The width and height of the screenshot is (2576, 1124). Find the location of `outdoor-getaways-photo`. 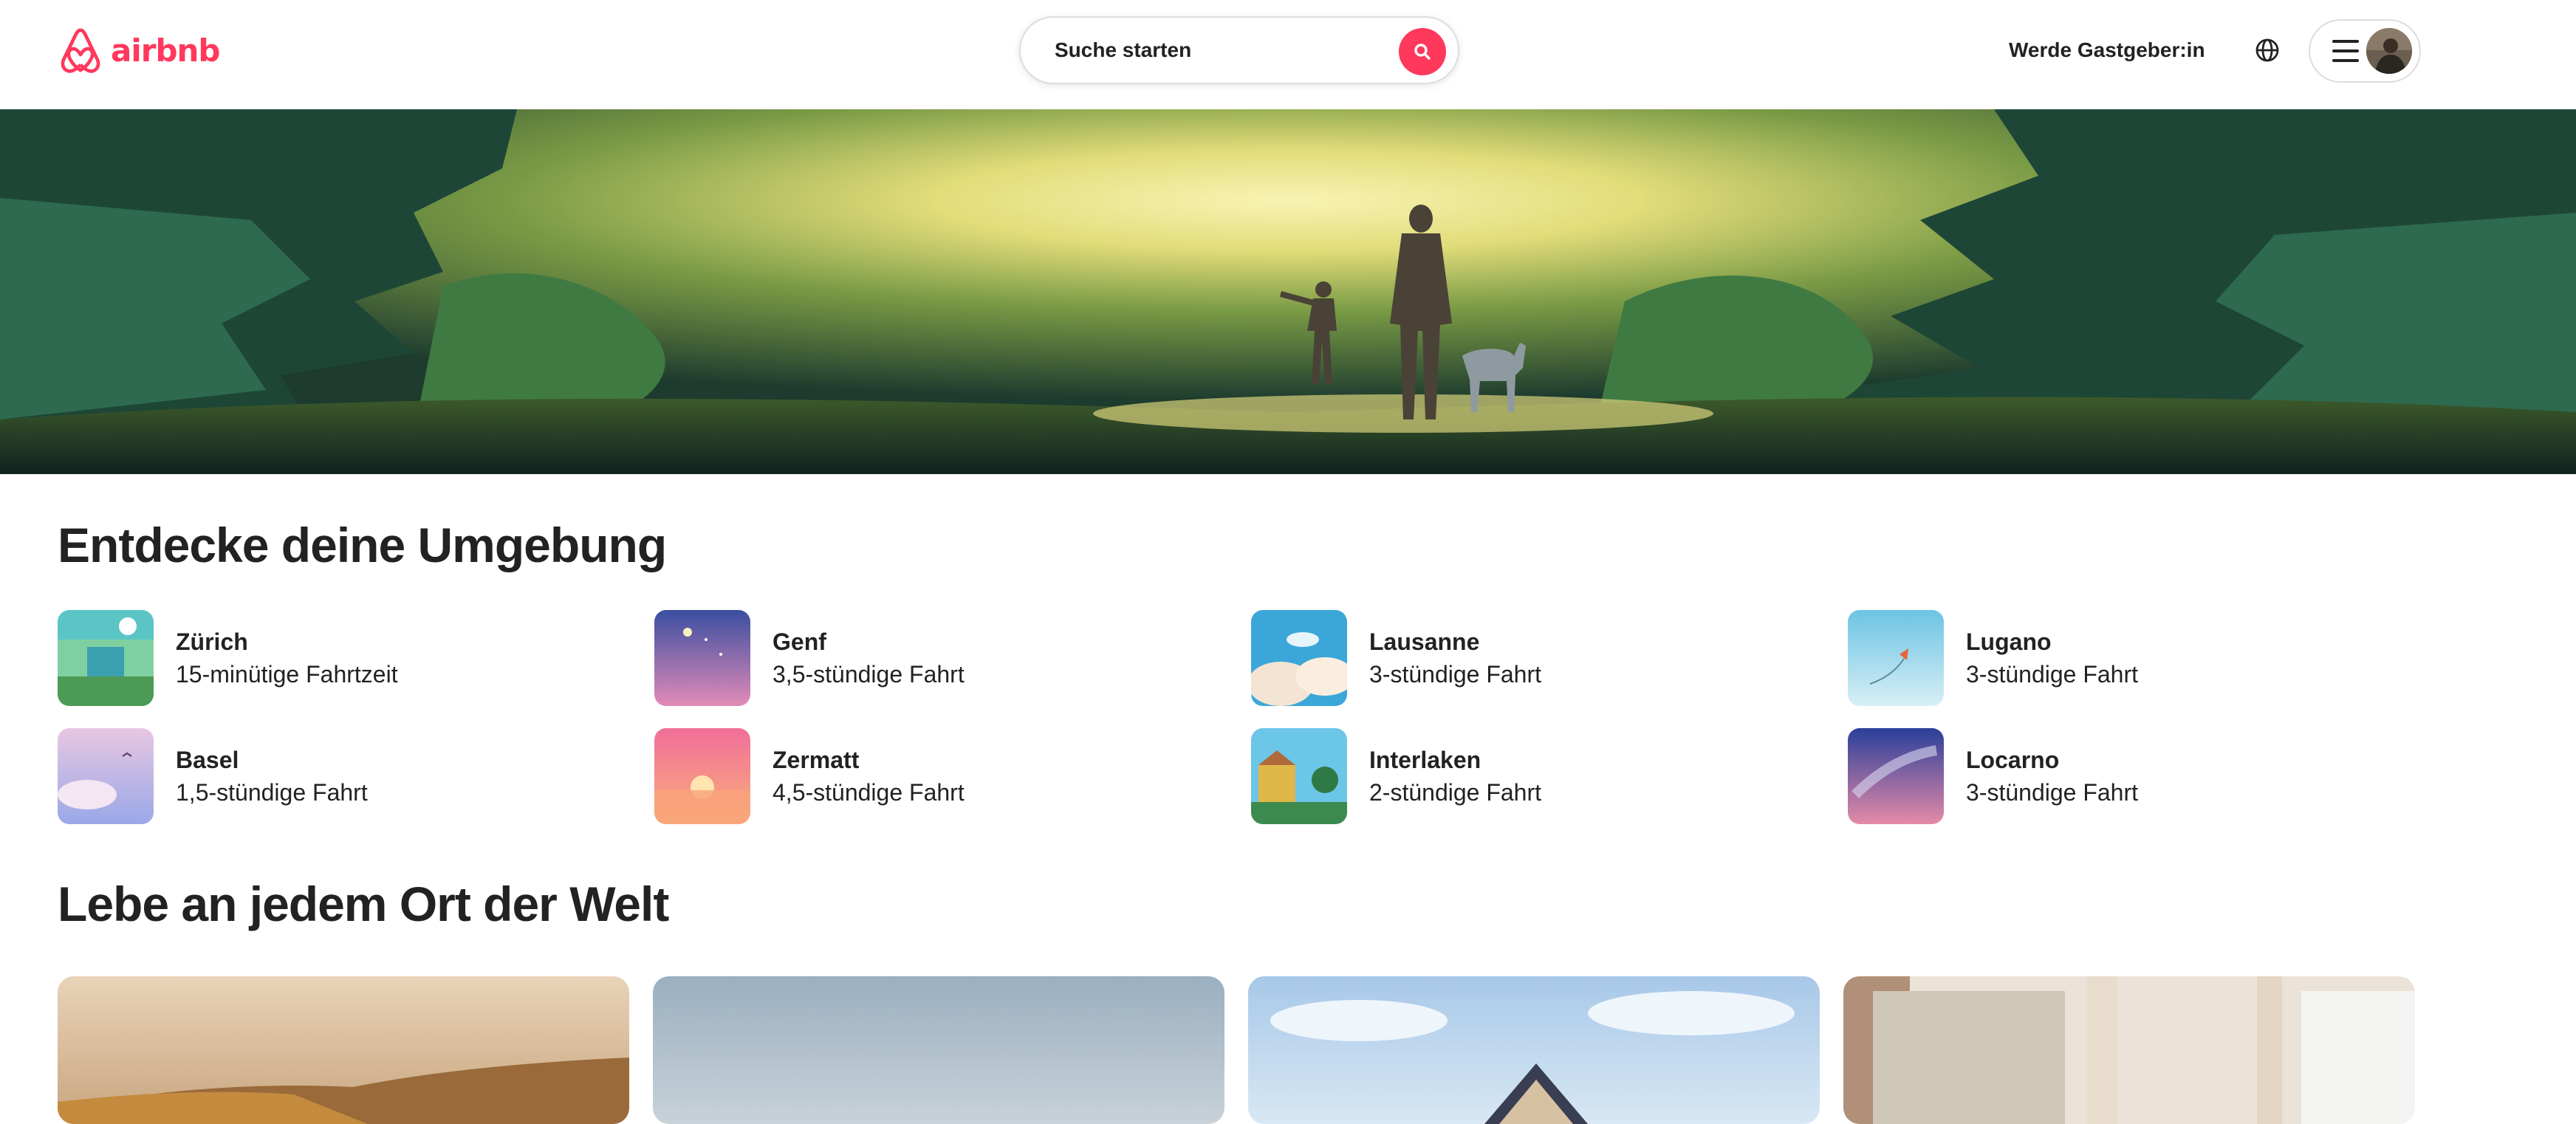

outdoor-getaways-photo is located at coordinates (343, 1050).